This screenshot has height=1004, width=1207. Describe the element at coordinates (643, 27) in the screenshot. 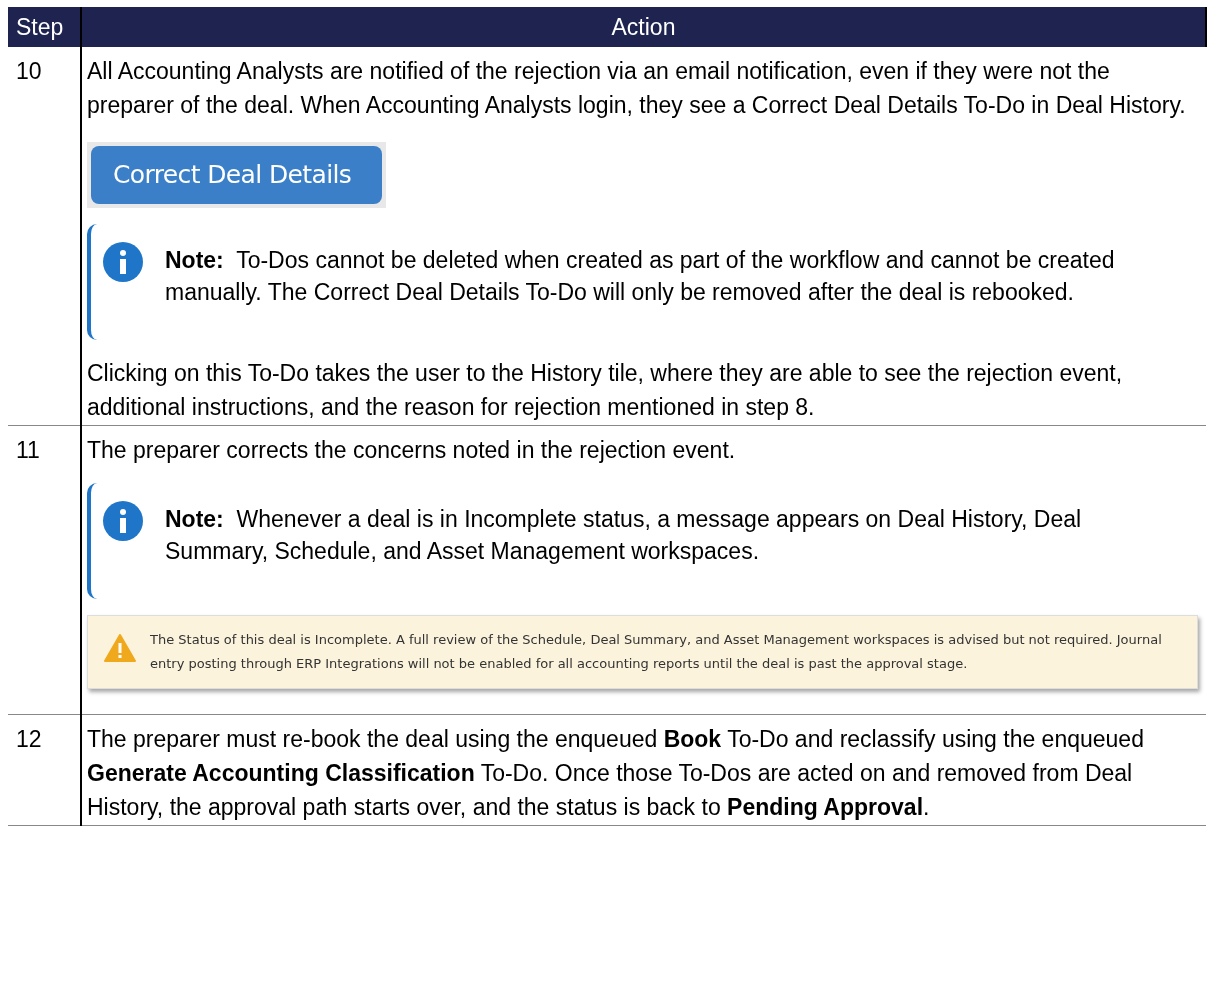

I see `column-header: Action` at that location.